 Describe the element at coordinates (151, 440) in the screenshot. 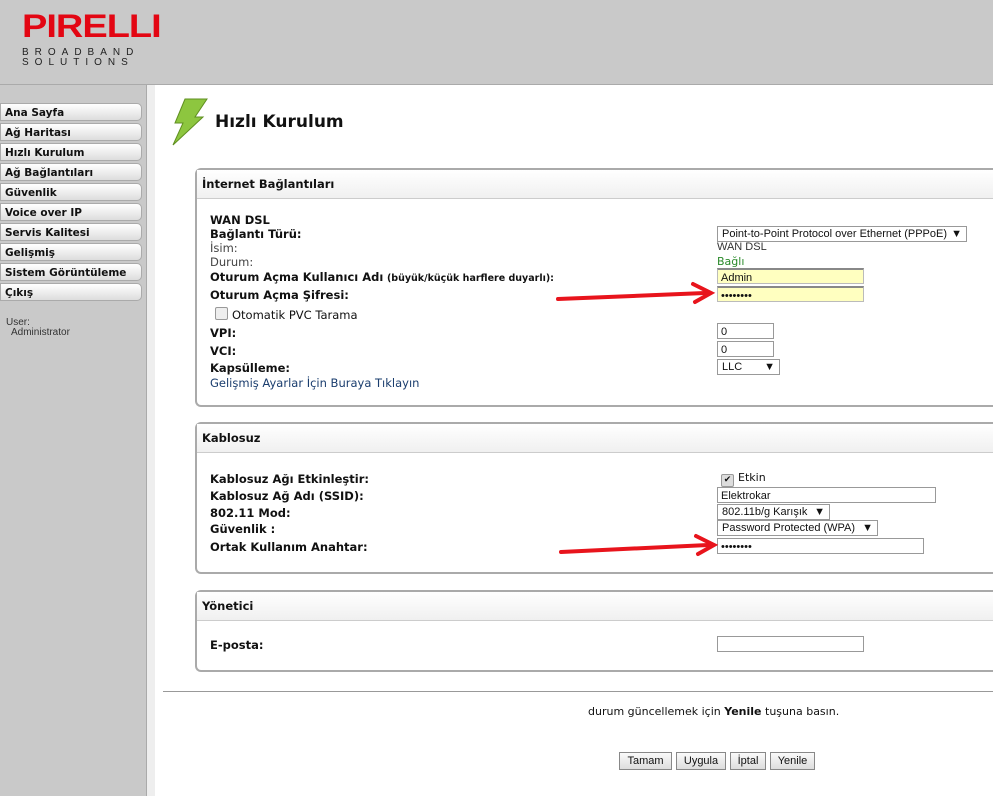

I see `sidebar-edge` at that location.